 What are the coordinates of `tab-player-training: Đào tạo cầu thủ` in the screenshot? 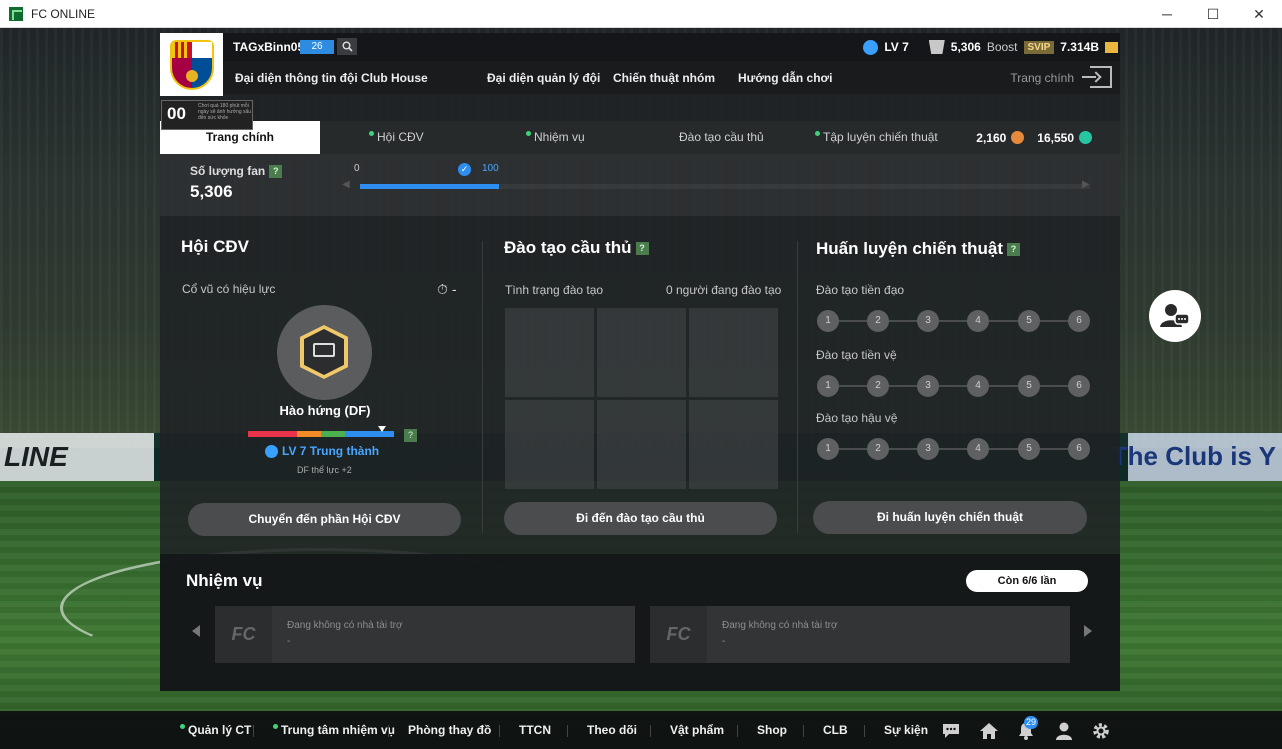 It's located at (721, 137).